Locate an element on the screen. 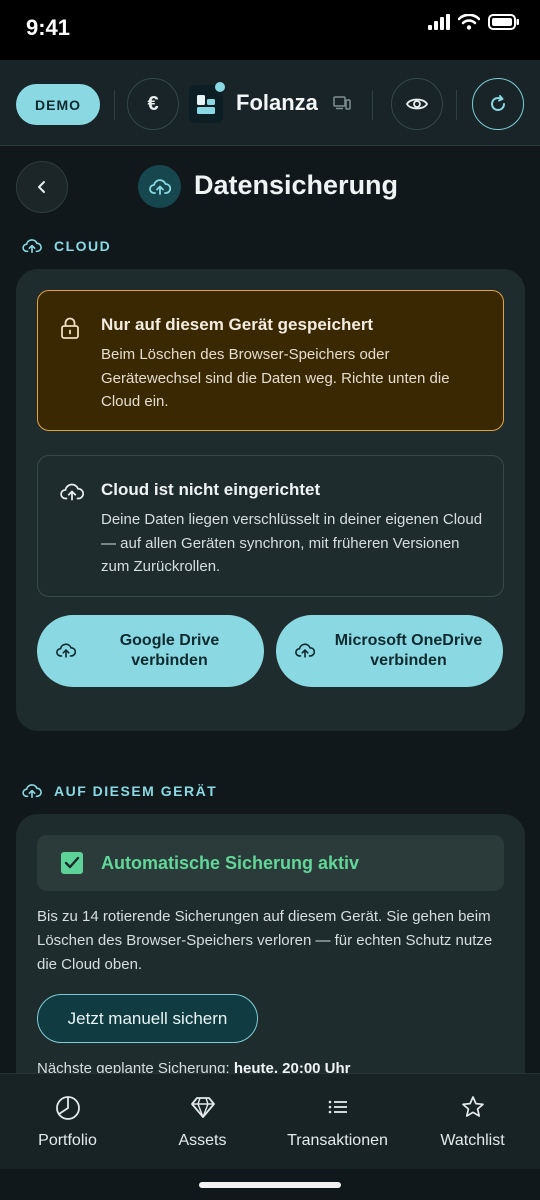 This screenshot has height=1200, width=540. status-bar: 9:41 is located at coordinates (270, 30).